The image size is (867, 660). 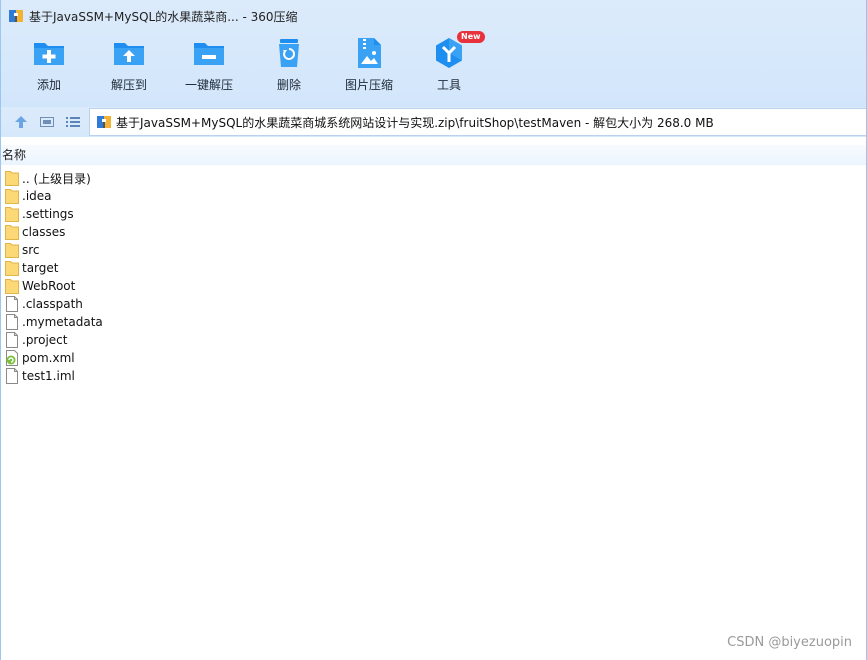 What do you see at coordinates (21, 122) in the screenshot?
I see `up-arrow-icon` at bounding box center [21, 122].